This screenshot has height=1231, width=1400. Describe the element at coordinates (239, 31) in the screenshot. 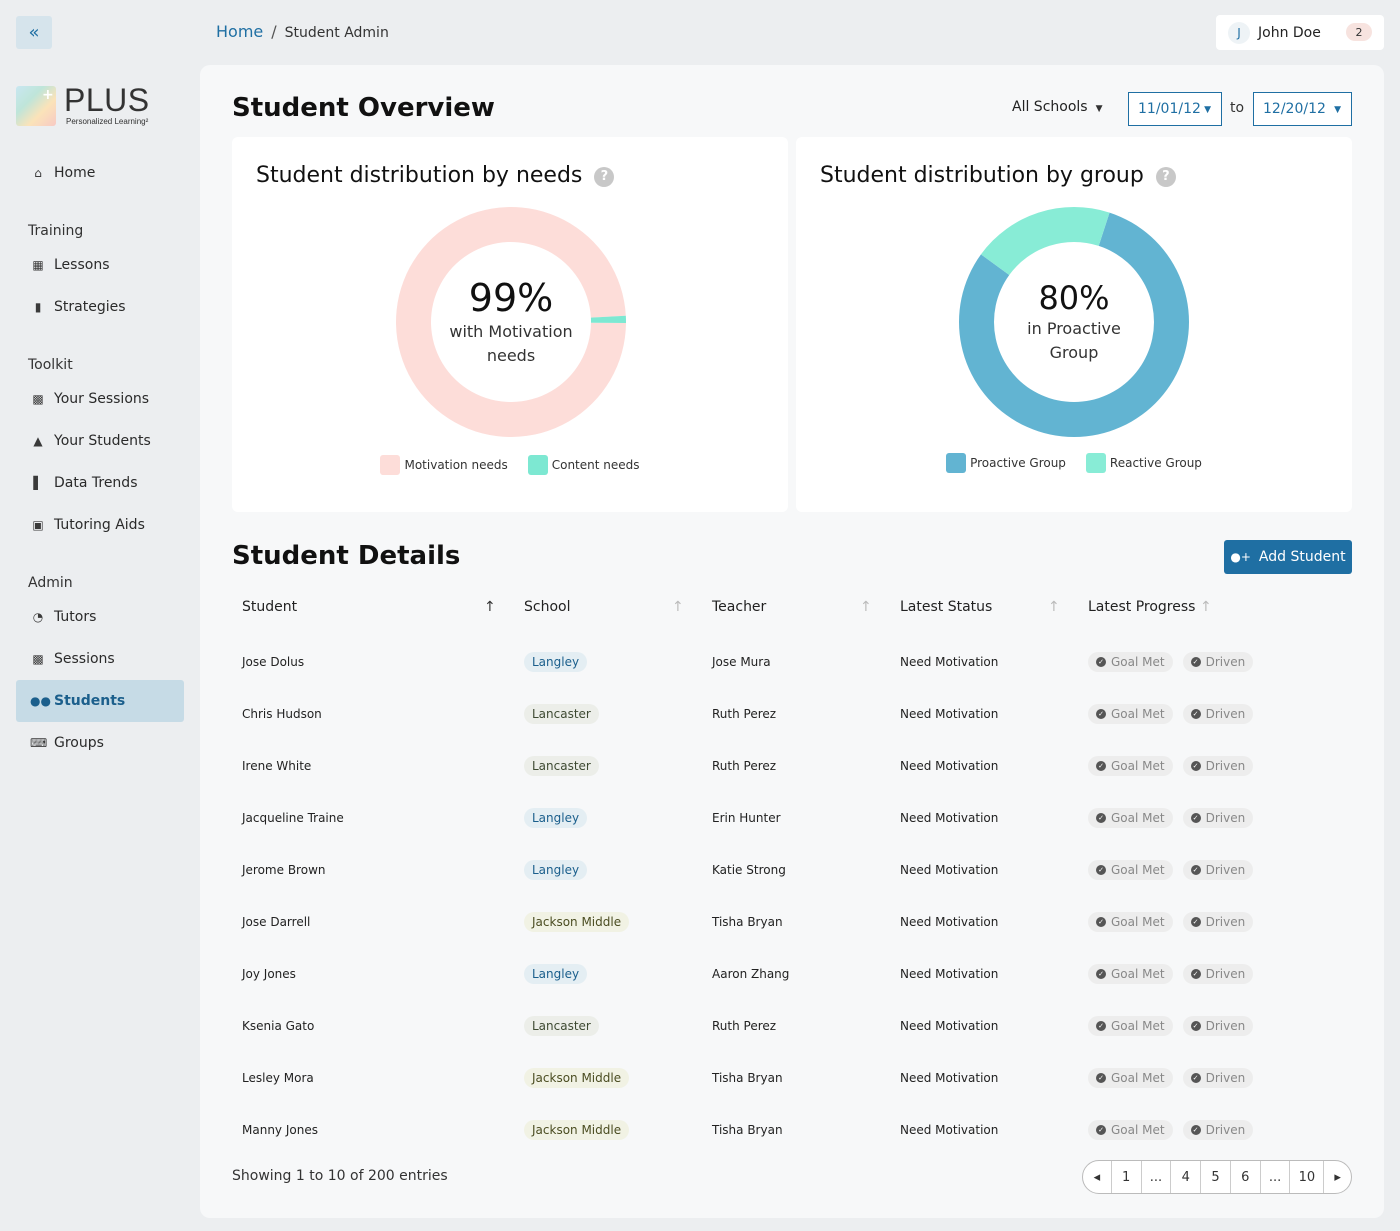

I see `breadcrumb-home-link: Home` at that location.